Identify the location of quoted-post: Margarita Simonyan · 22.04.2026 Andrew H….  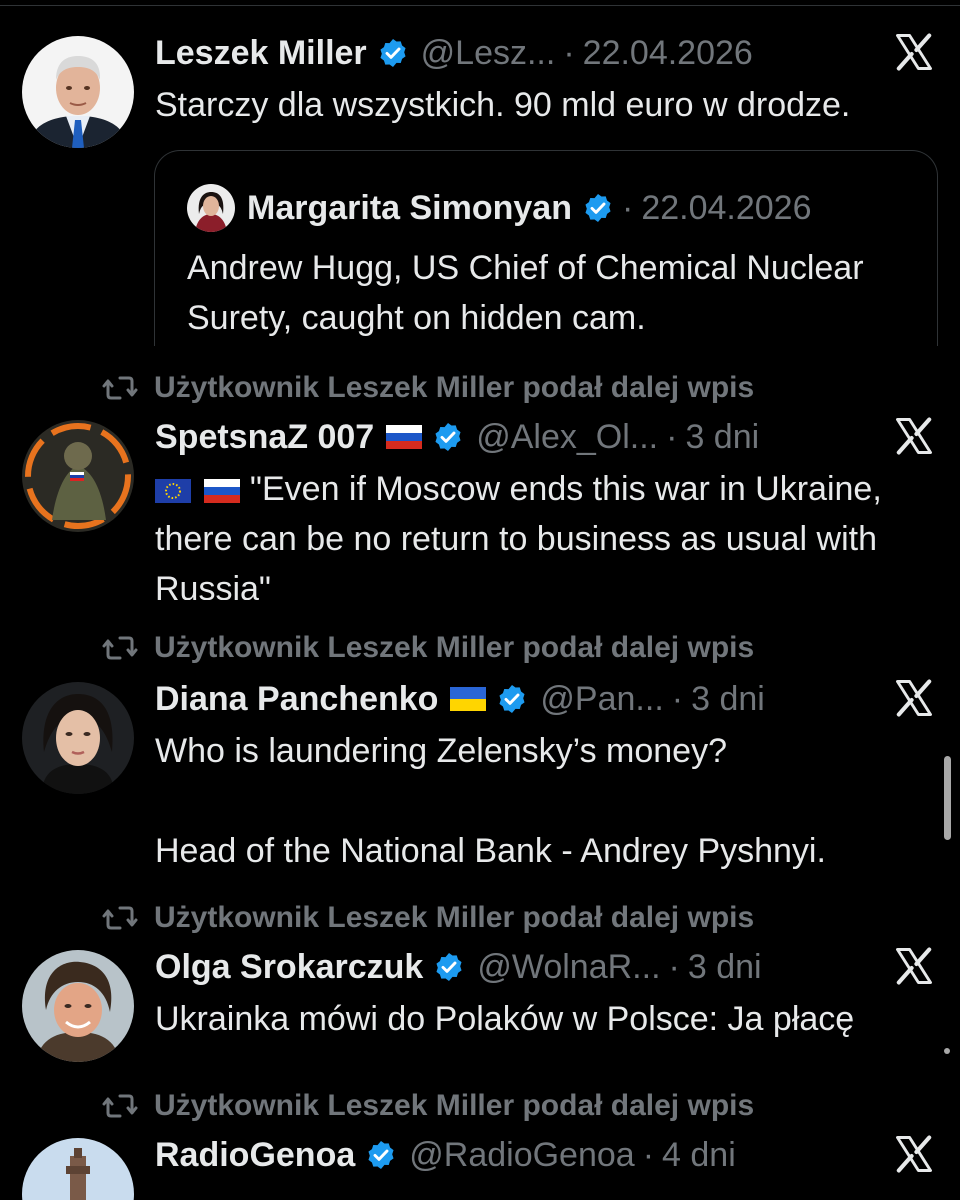
(546, 248).